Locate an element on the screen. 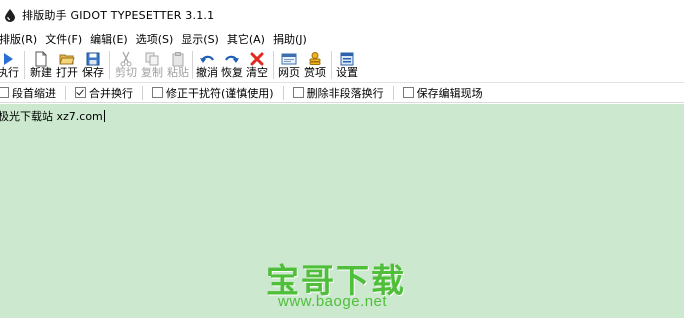 This screenshot has height=318, width=684. option-indent: 段首缩进 is located at coordinates (28, 93).